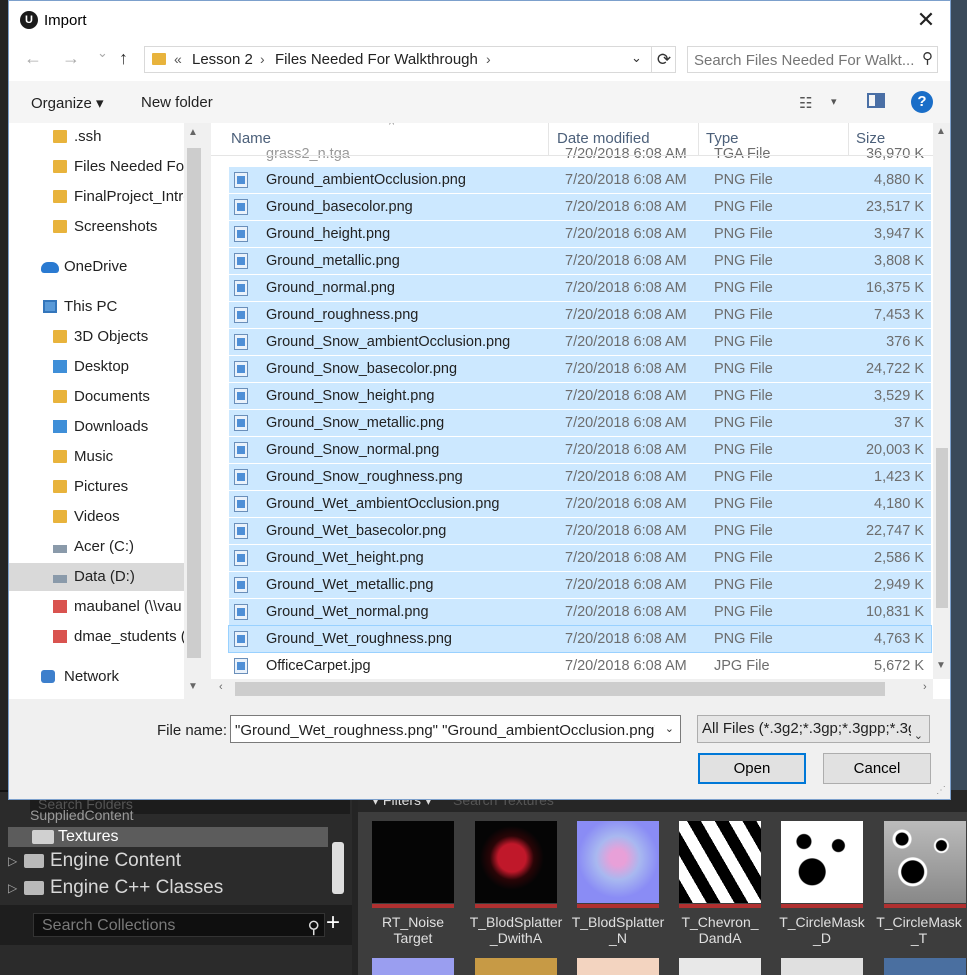  Describe the element at coordinates (179, 925) in the screenshot. I see `search-collections-input: Search Collections ⚲` at that location.